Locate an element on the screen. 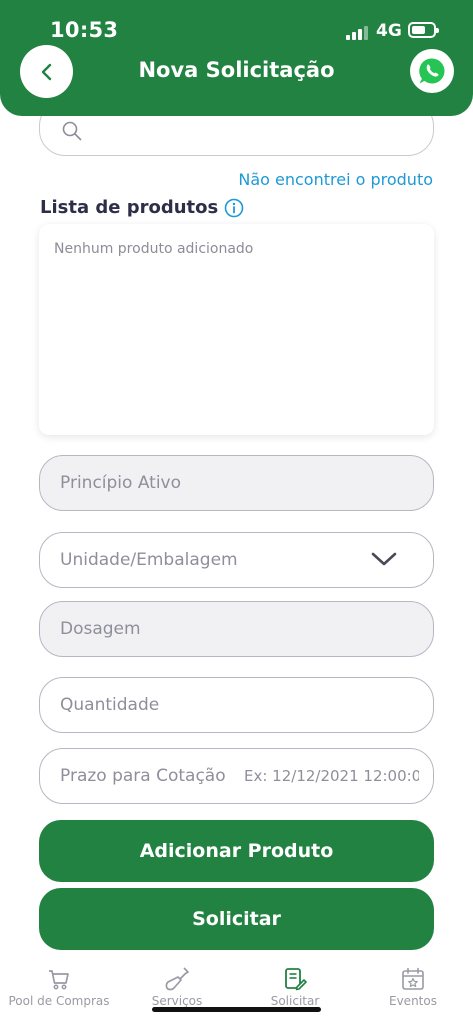 Image resolution: width=473 pixels, height=1024 pixels. app-header: 10:53 4G Nova Solicitação is located at coordinates (236, 58).